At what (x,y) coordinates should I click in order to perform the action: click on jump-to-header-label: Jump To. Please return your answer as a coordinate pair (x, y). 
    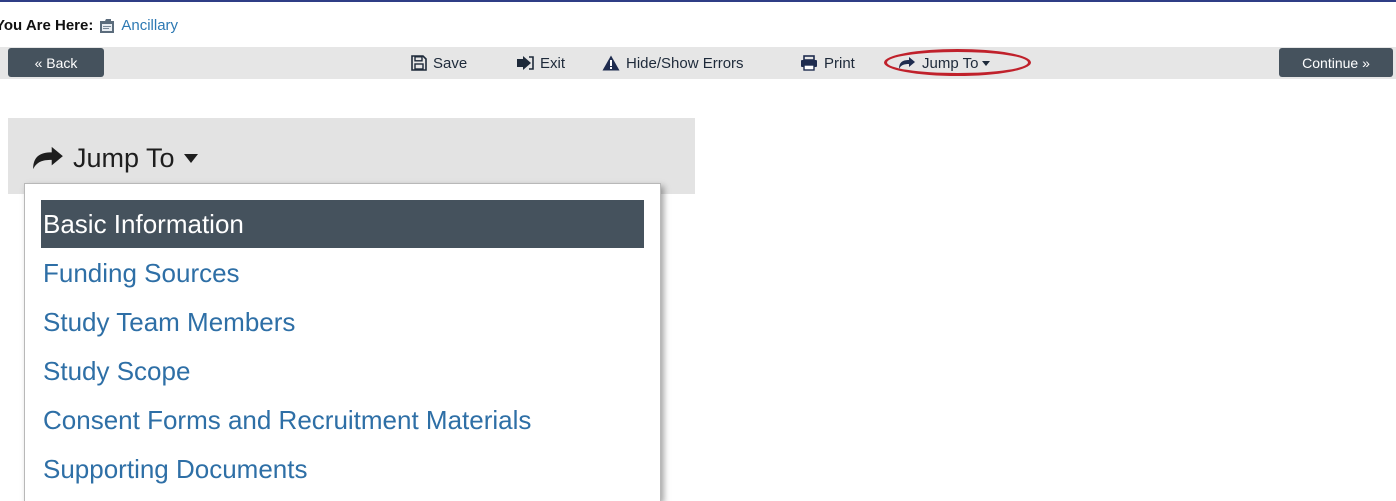
    Looking at the image, I should click on (124, 157).